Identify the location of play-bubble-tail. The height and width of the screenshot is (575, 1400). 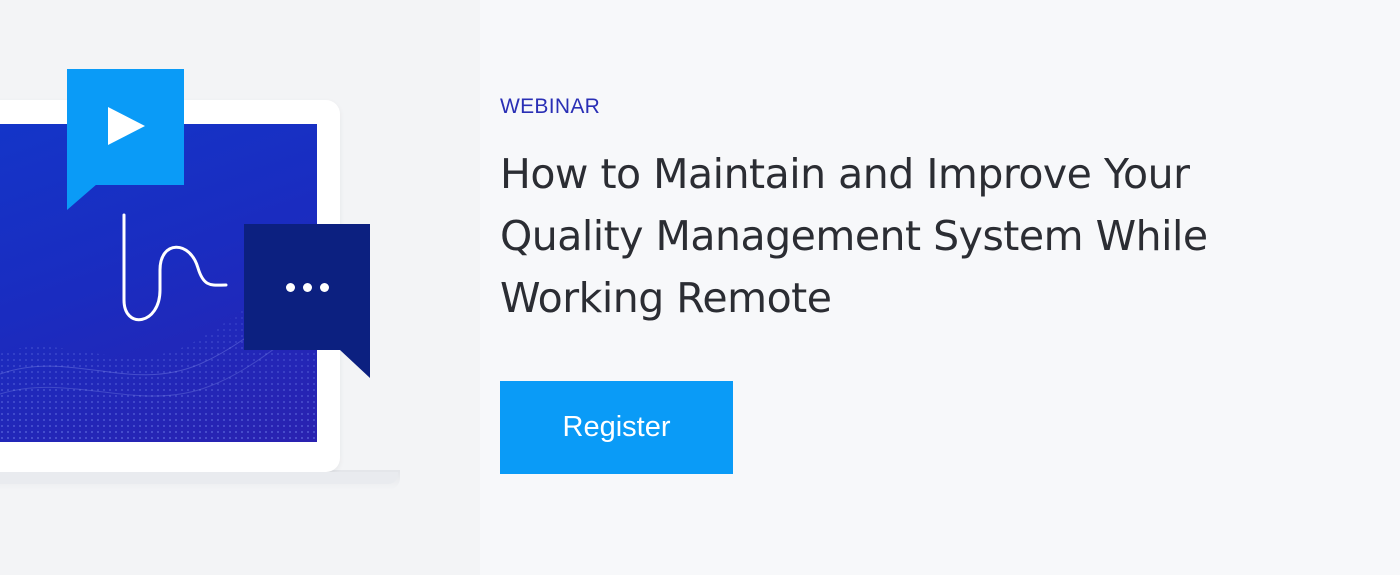
(82, 197).